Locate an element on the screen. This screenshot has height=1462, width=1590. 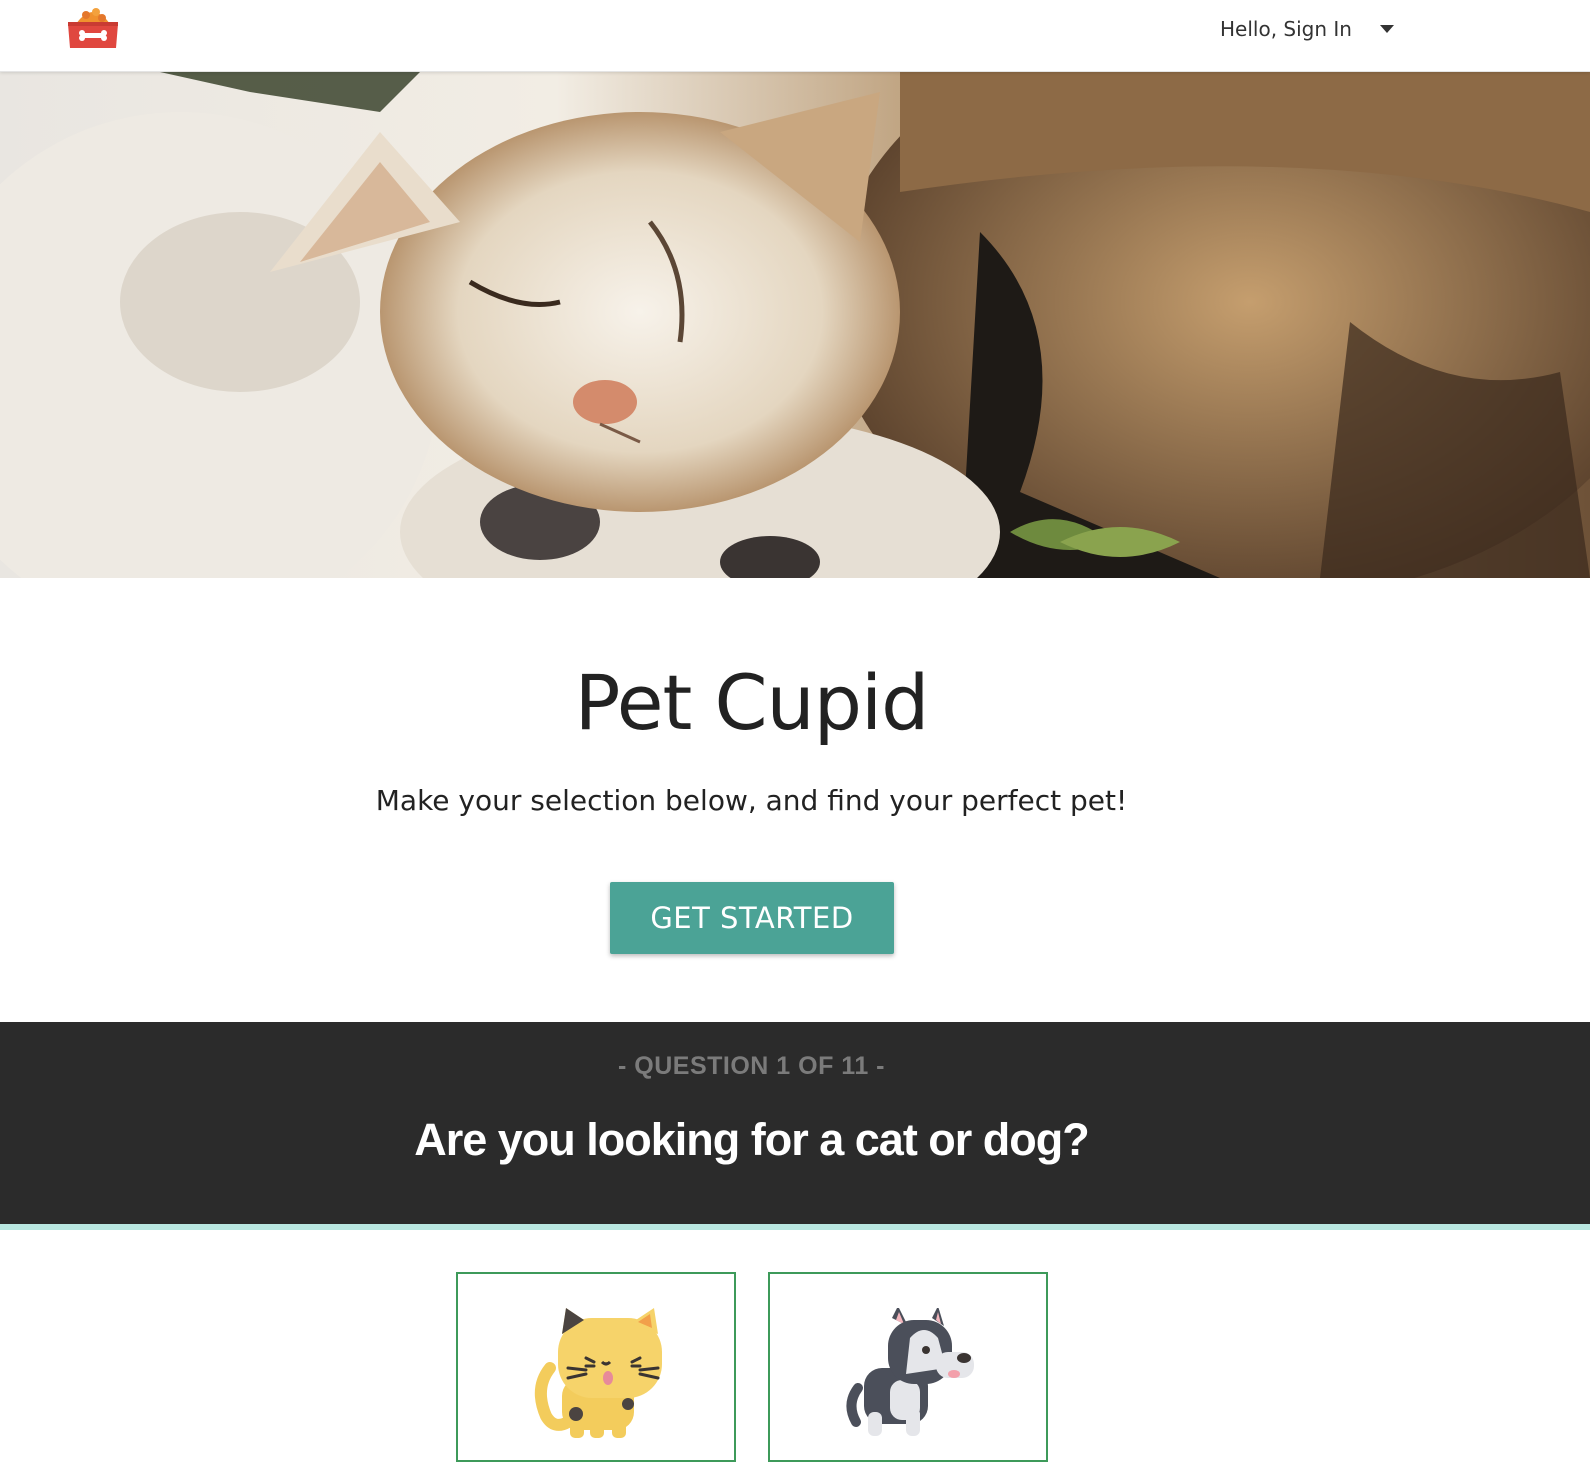
page-title: Pet Cupid is located at coordinates (752, 702).